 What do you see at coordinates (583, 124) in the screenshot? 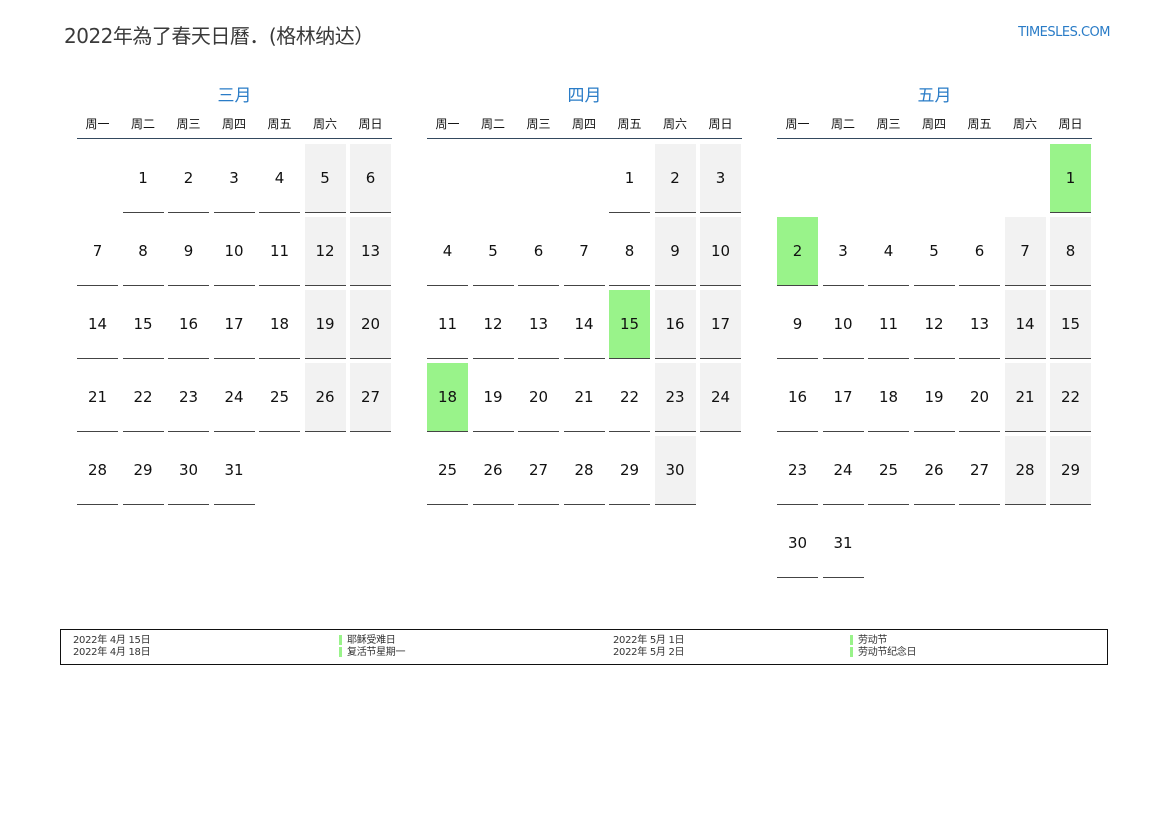
I see `weekday-label: 周四` at bounding box center [583, 124].